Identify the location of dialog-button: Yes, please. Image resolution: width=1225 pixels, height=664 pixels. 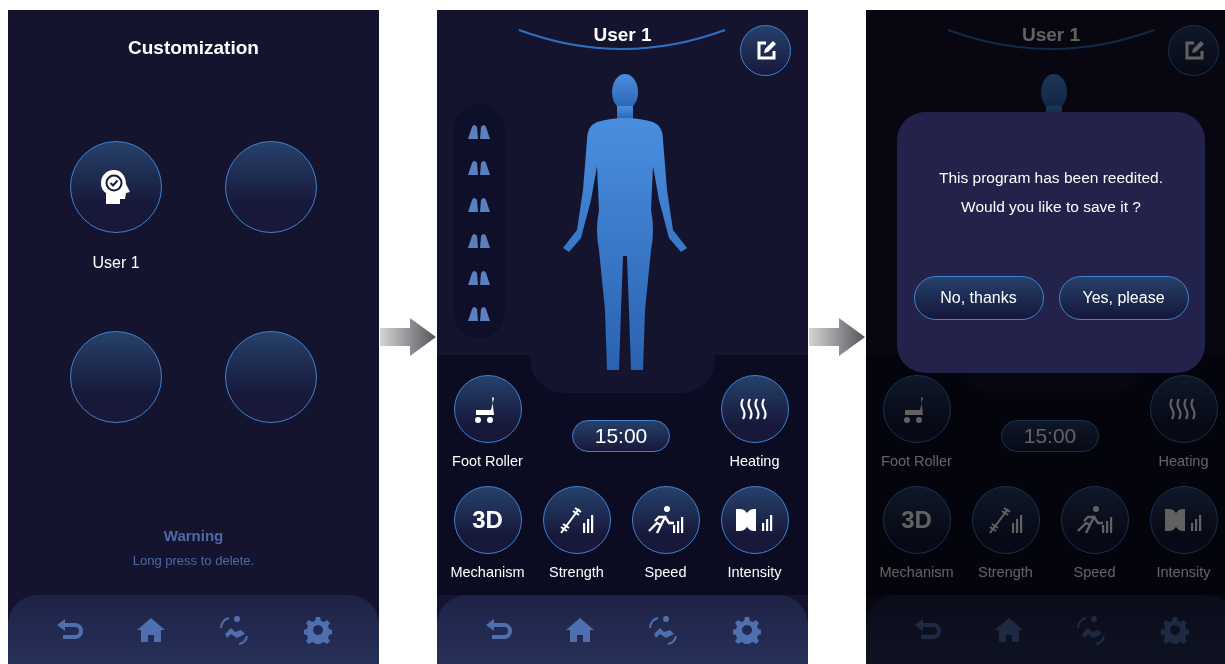
(1123, 298).